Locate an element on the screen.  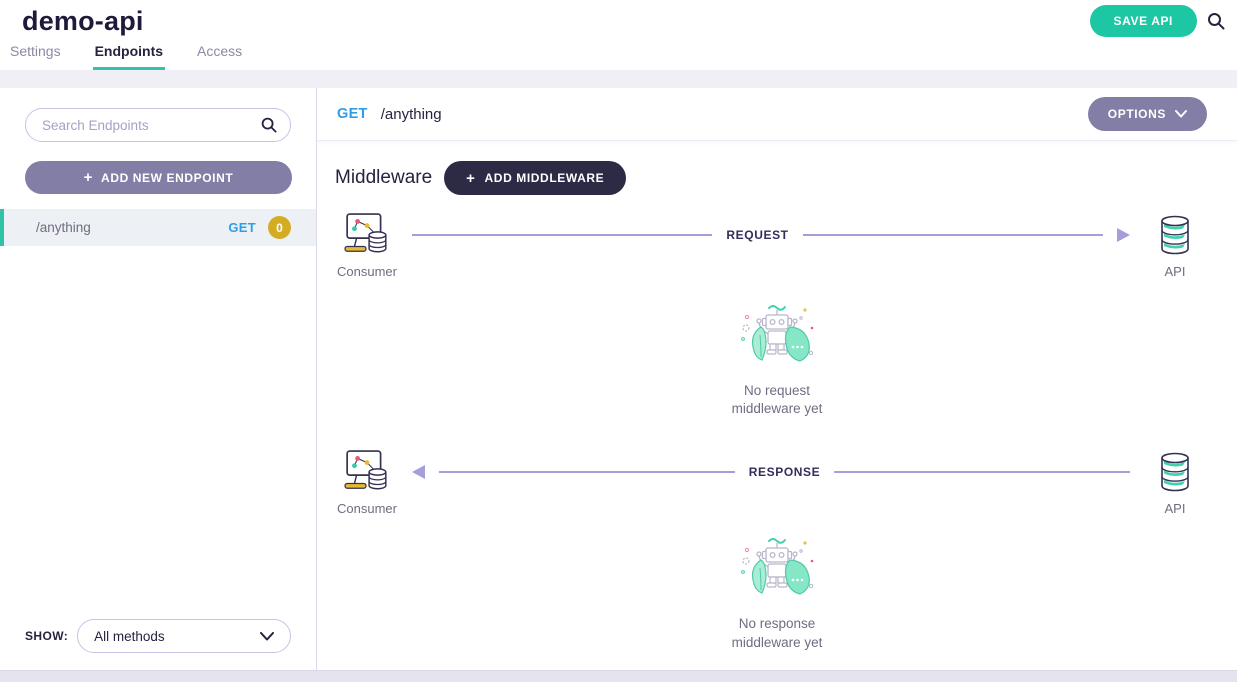
save-api-button: SAVE API is located at coordinates (1143, 21).